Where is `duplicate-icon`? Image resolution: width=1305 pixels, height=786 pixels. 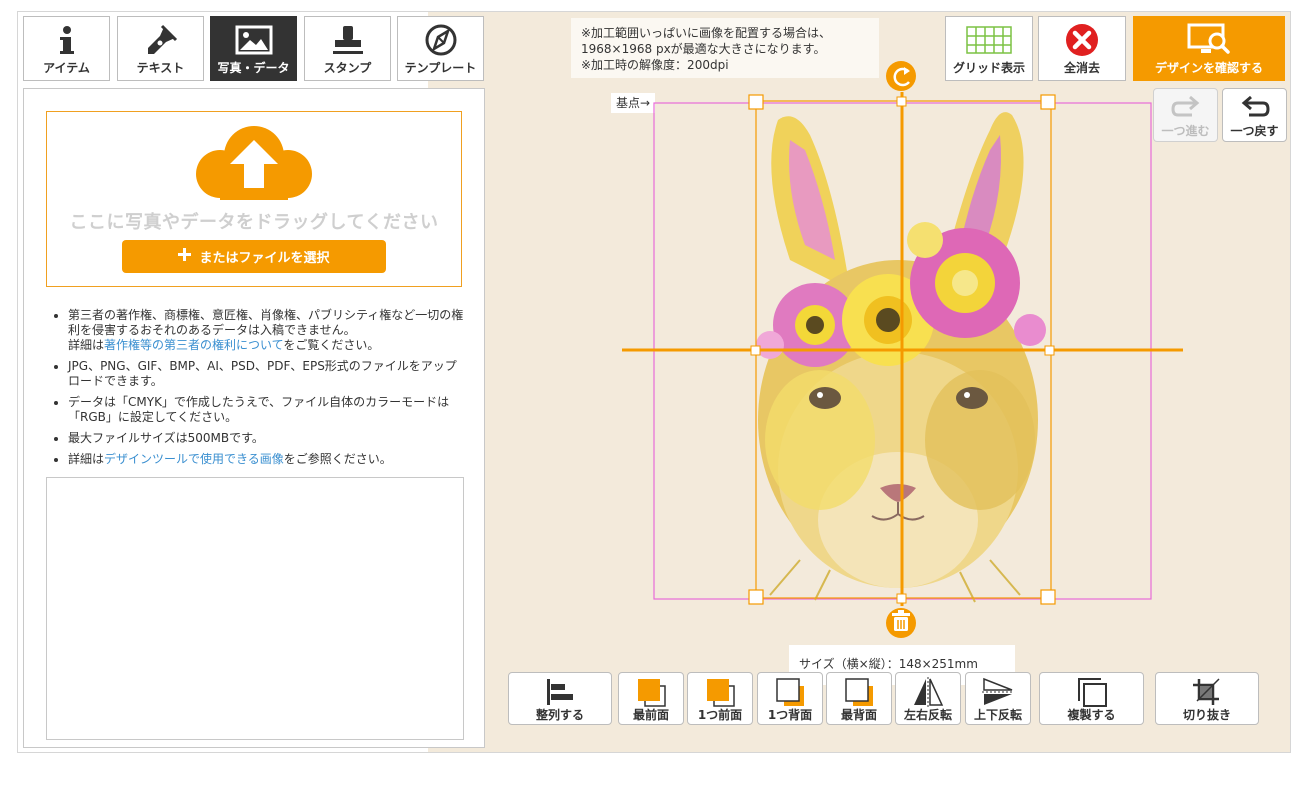
duplicate-icon is located at coordinates (1091, 692).